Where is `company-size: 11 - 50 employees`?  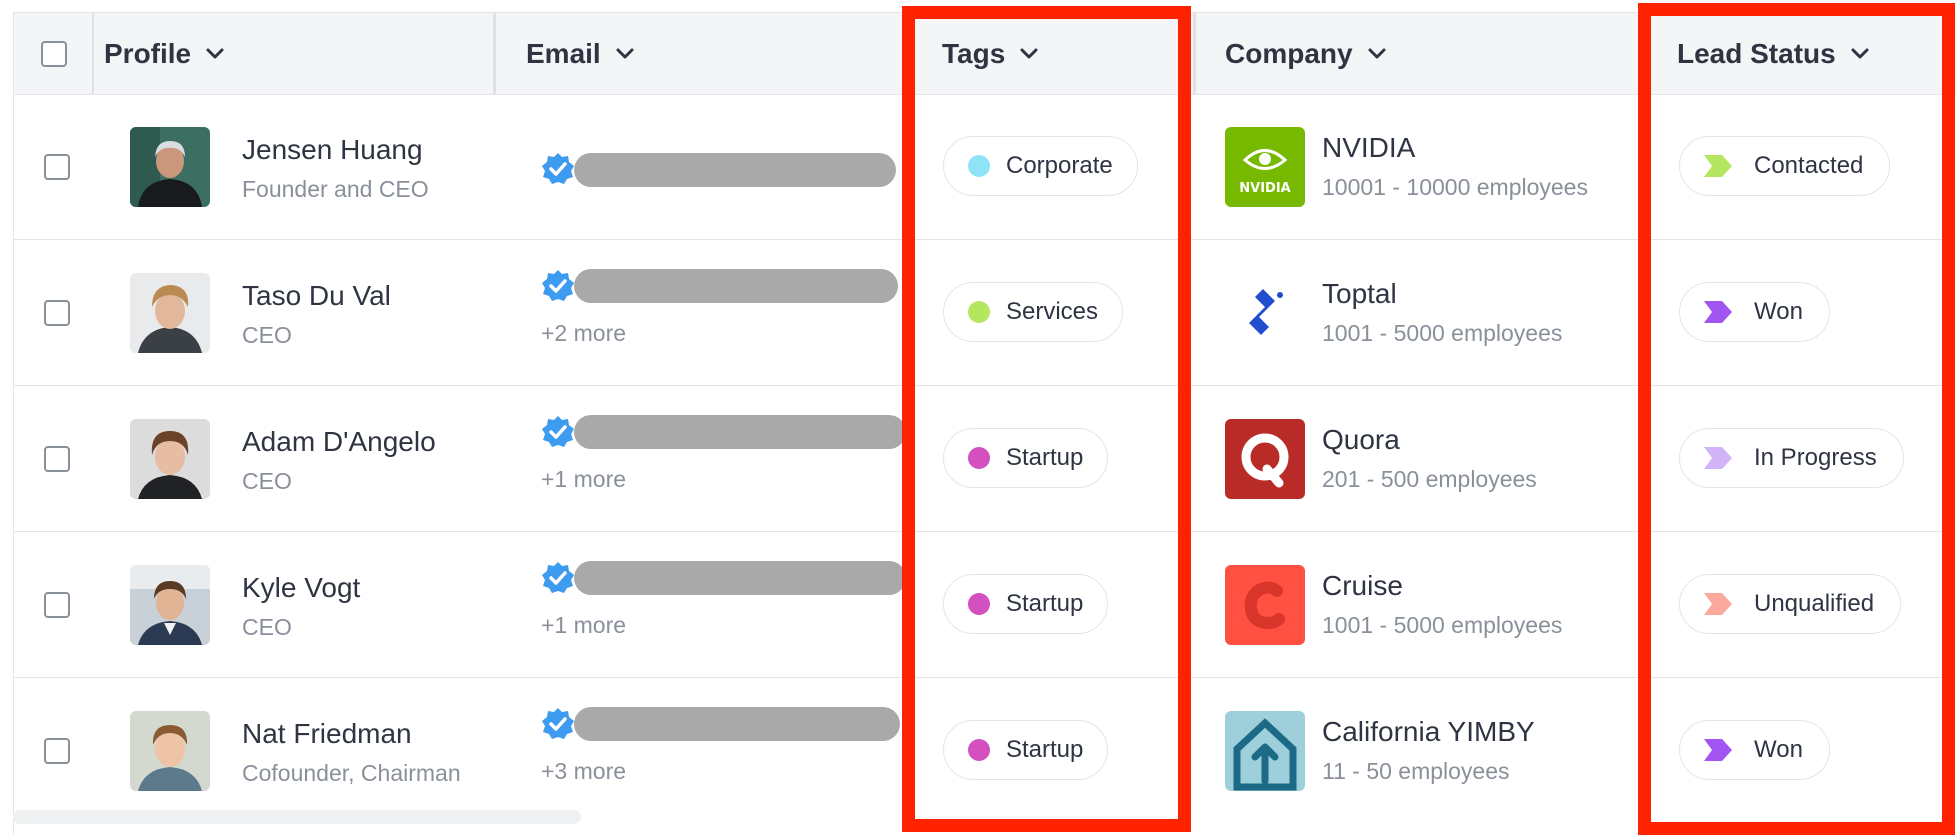
company-size: 11 - 50 employees is located at coordinates (1416, 771).